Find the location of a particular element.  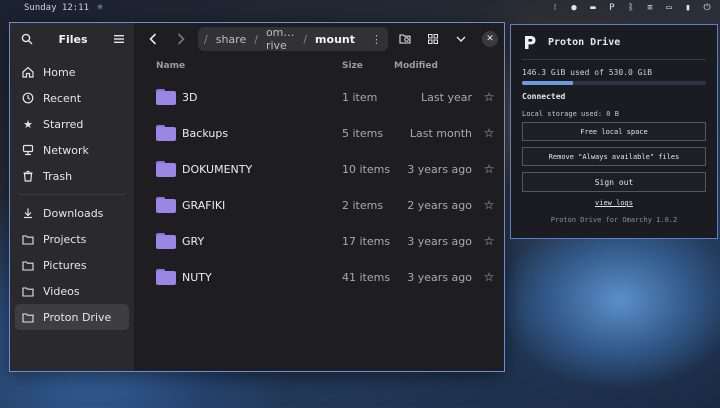

forward-button is located at coordinates (181, 39).